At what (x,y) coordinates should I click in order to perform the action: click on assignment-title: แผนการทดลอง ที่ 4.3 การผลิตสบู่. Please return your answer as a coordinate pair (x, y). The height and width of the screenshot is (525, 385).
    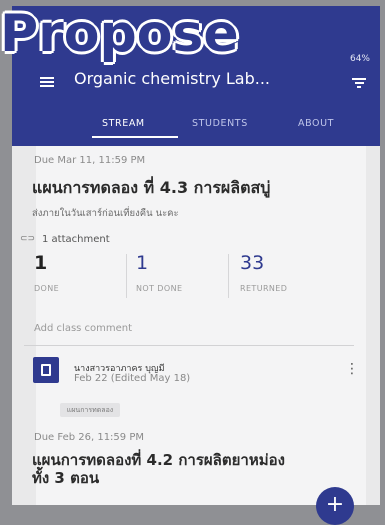
    Looking at the image, I should click on (151, 188).